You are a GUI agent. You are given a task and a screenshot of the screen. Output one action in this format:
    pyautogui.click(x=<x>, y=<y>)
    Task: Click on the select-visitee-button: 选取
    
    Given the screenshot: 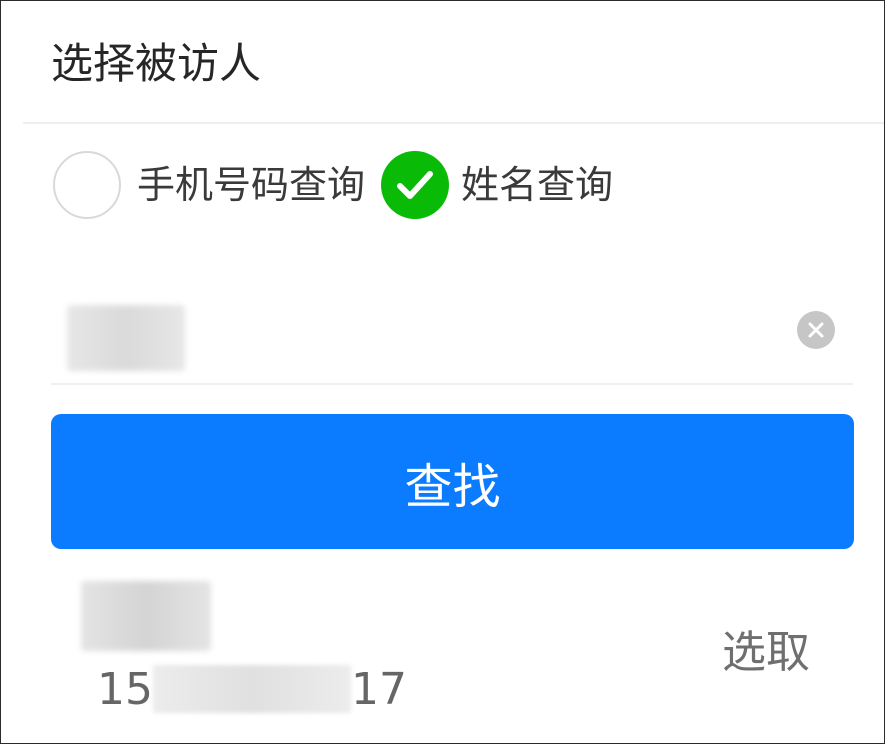 What is the action you would take?
    pyautogui.click(x=766, y=653)
    